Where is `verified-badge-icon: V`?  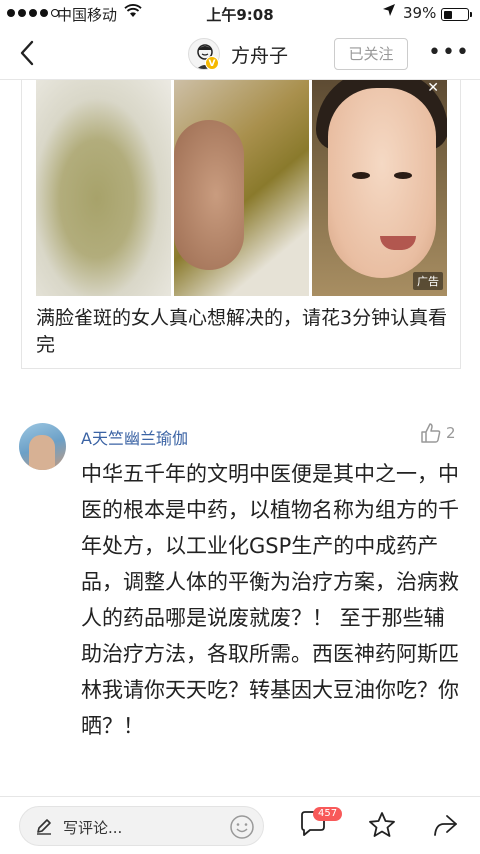 verified-badge-icon: V is located at coordinates (212, 63).